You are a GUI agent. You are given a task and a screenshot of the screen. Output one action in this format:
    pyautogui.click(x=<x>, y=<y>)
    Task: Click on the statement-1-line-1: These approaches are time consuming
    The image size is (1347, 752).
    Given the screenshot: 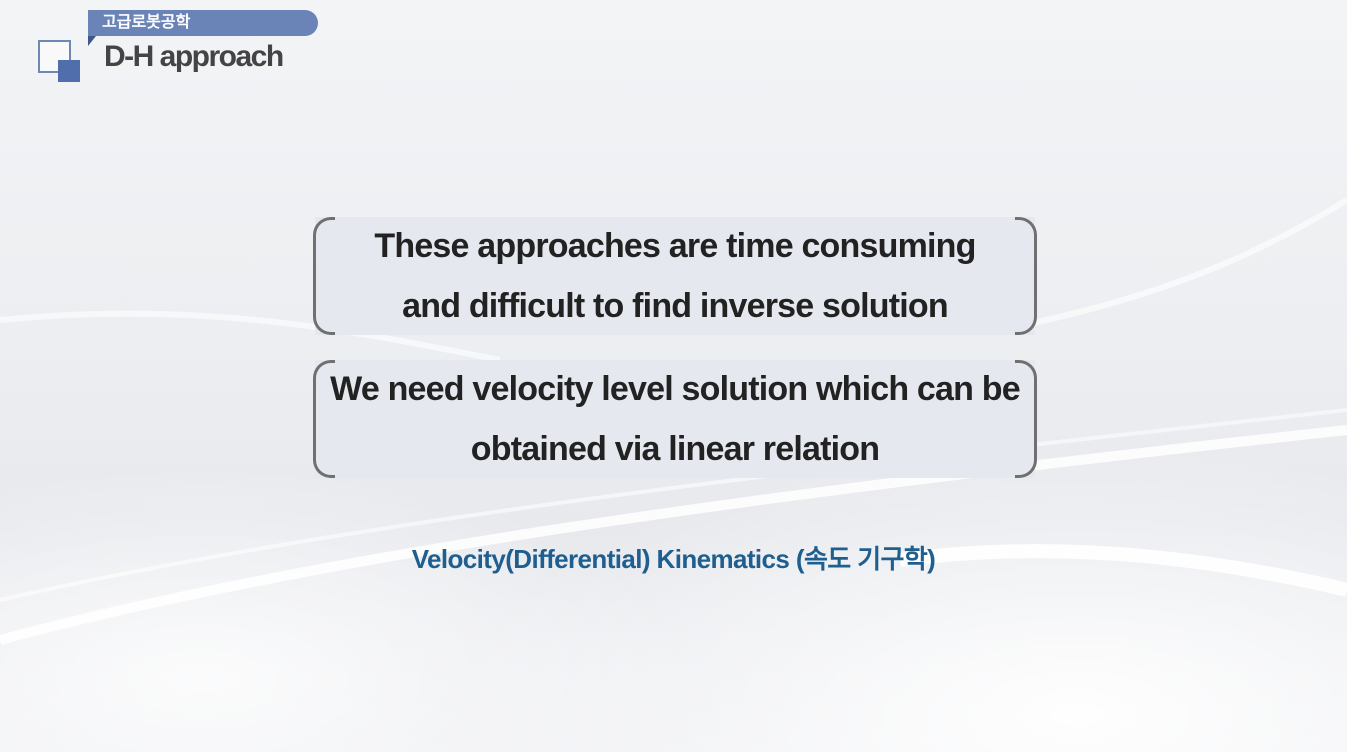 What is the action you would take?
    pyautogui.click(x=675, y=246)
    